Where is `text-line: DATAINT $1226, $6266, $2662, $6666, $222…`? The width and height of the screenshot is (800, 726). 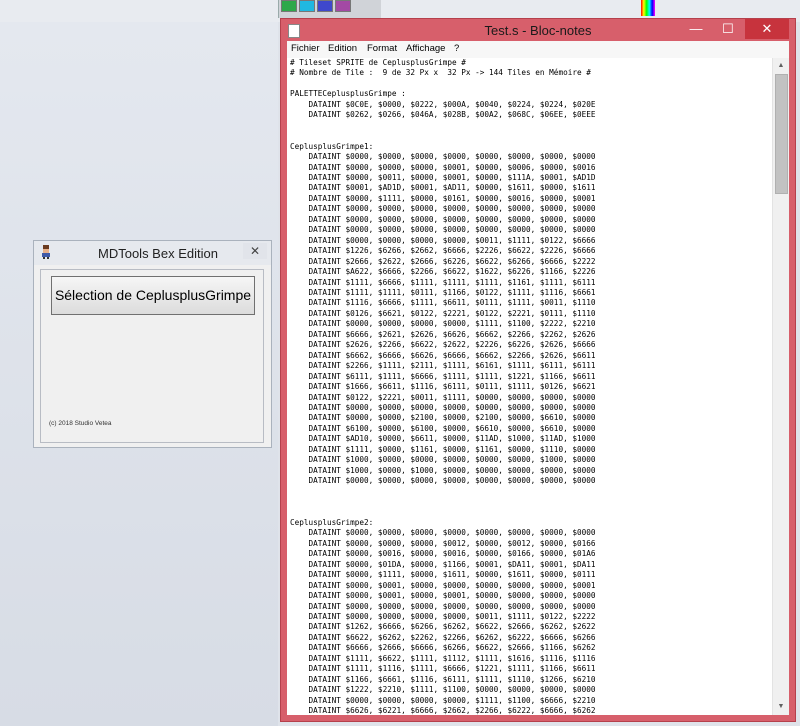 text-line: DATAINT $1226, $6266, $2662, $6666, $222… is located at coordinates (443, 251).